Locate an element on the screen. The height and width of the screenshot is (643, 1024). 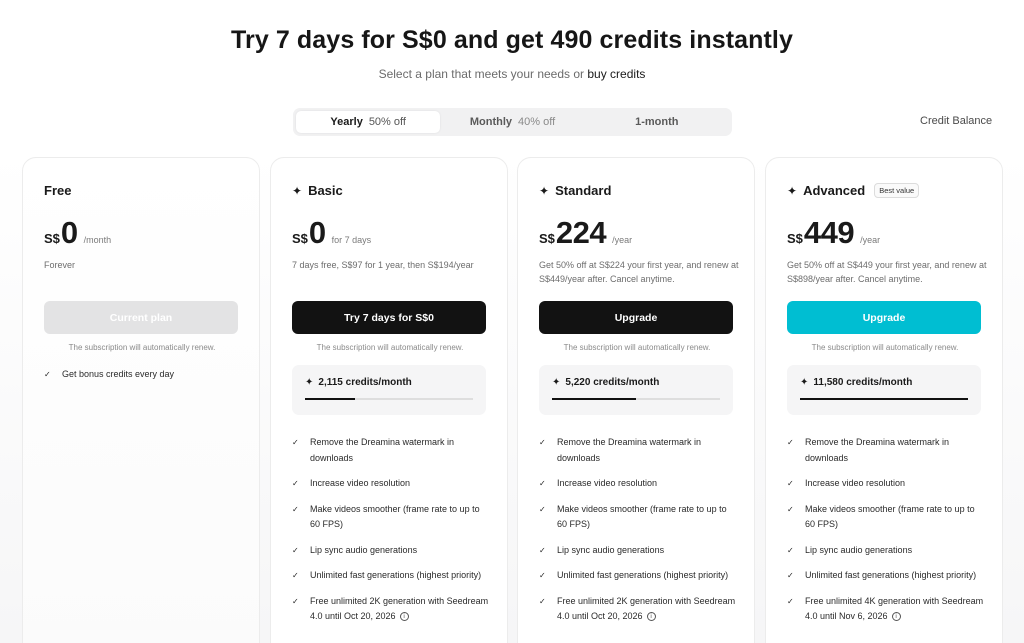
try-free-button: Try 7 days for S$0 is located at coordinates (389, 317).